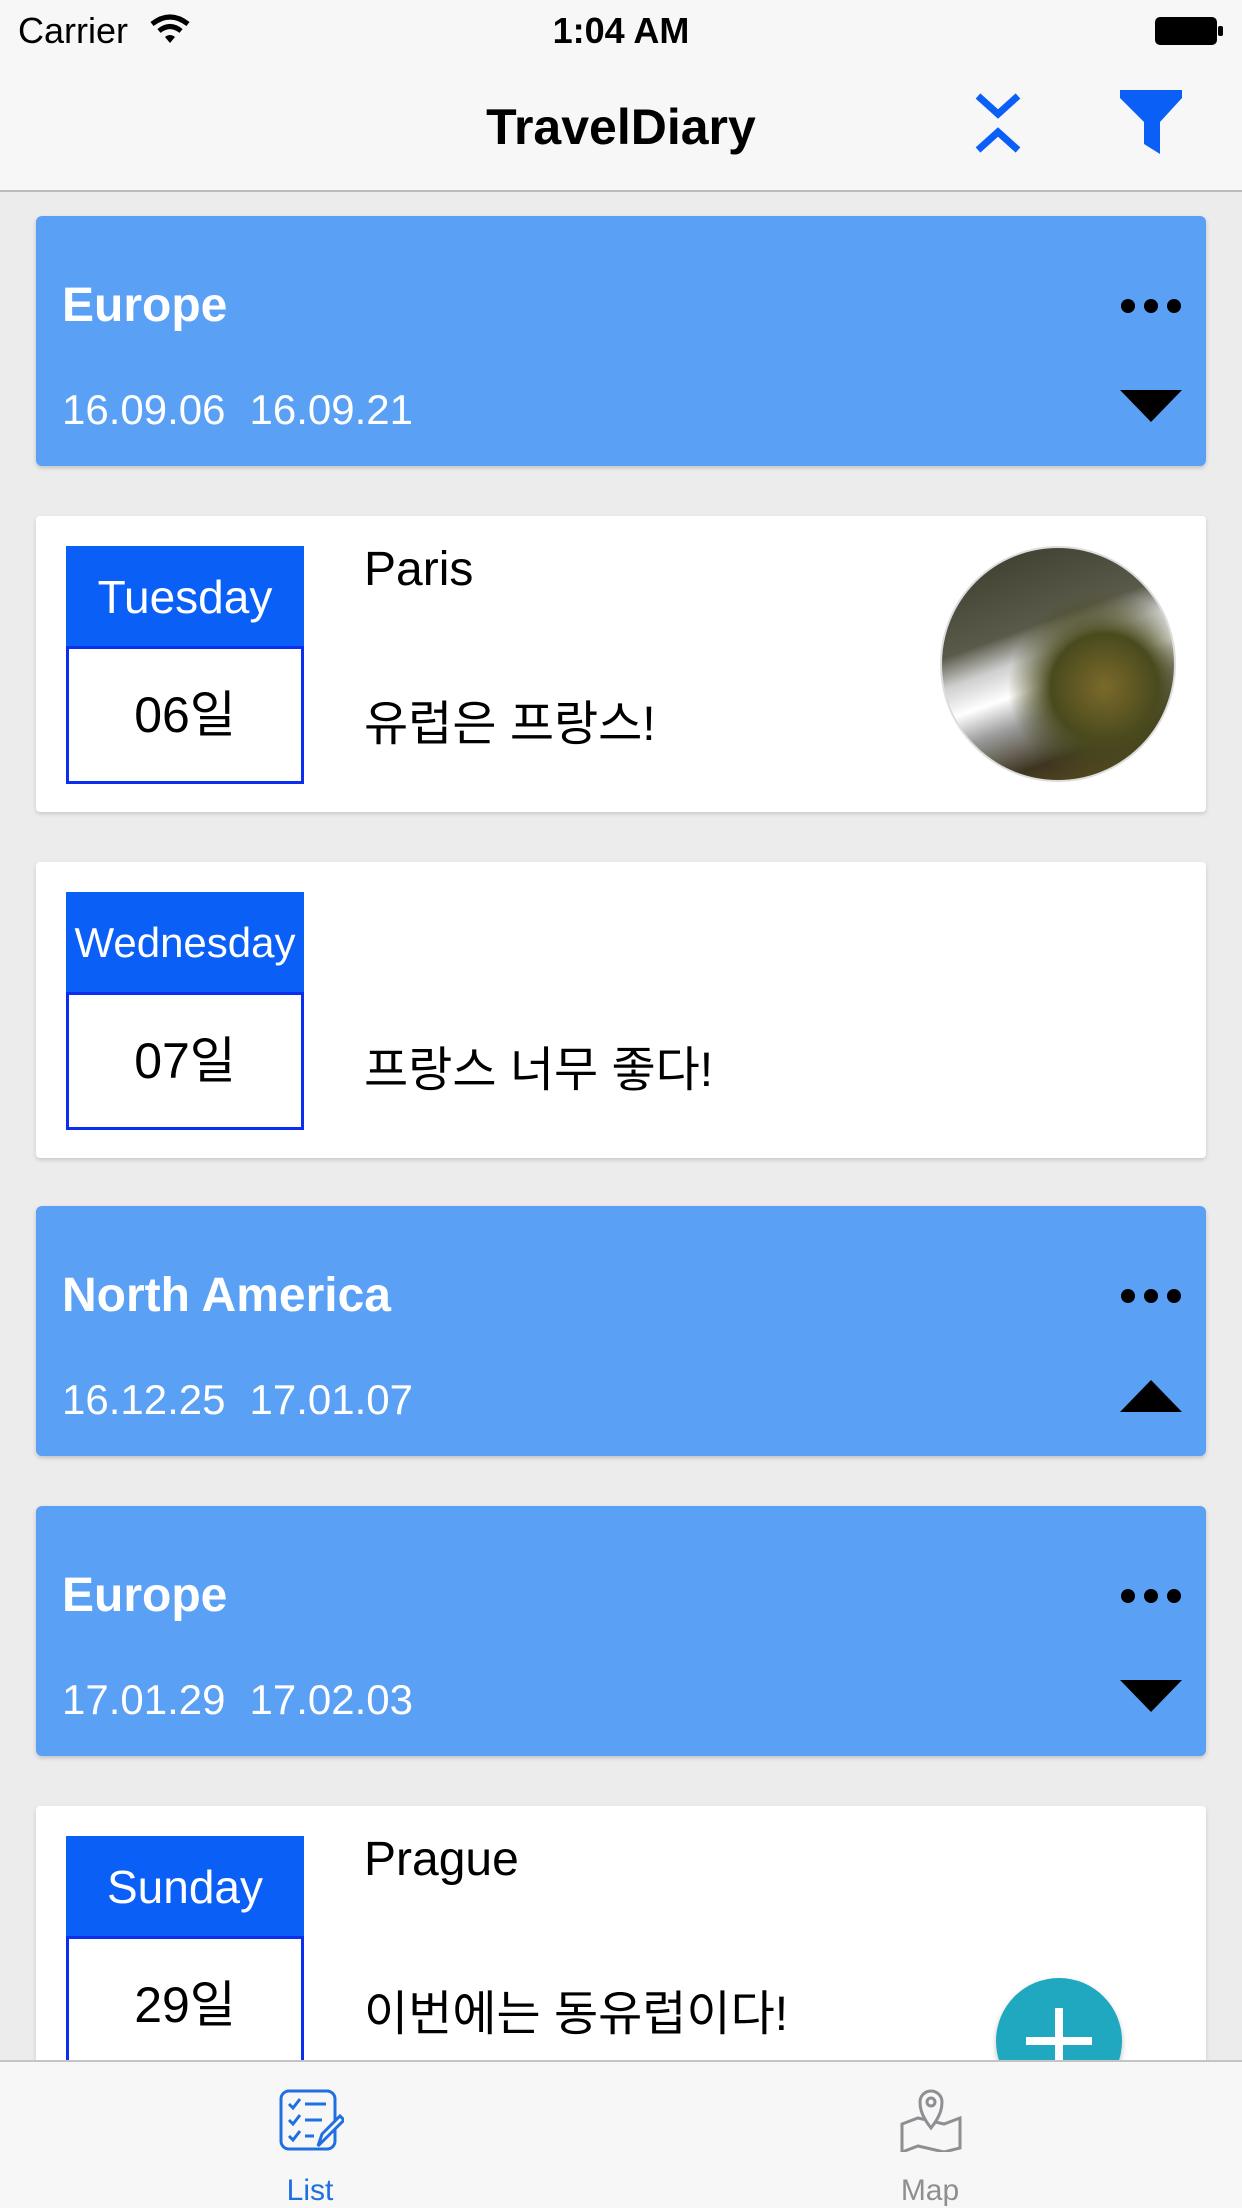 This screenshot has width=1242, height=2208. What do you see at coordinates (621, 1010) in the screenshot?
I see `diary-entry-card: Wednesday 07일 프랑스 너무 좋다!` at bounding box center [621, 1010].